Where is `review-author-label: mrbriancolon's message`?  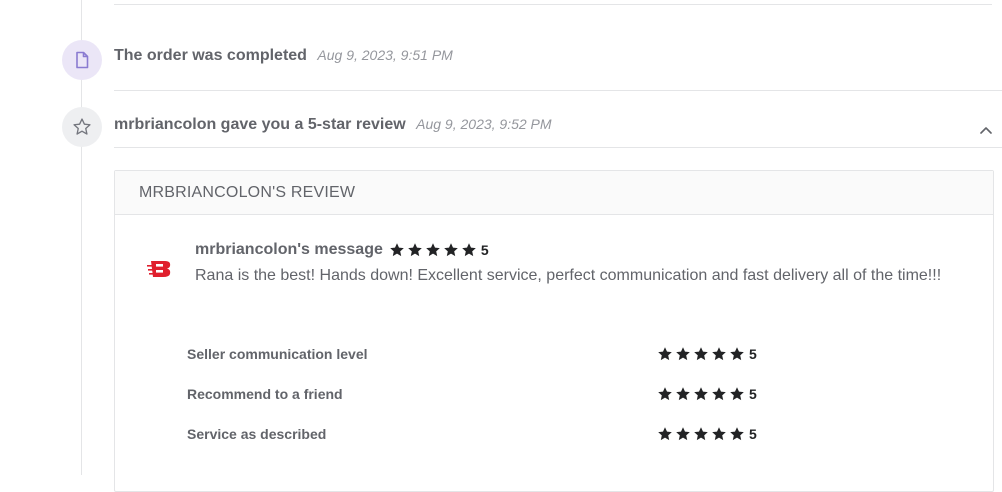 review-author-label: mrbriancolon's message is located at coordinates (289, 249).